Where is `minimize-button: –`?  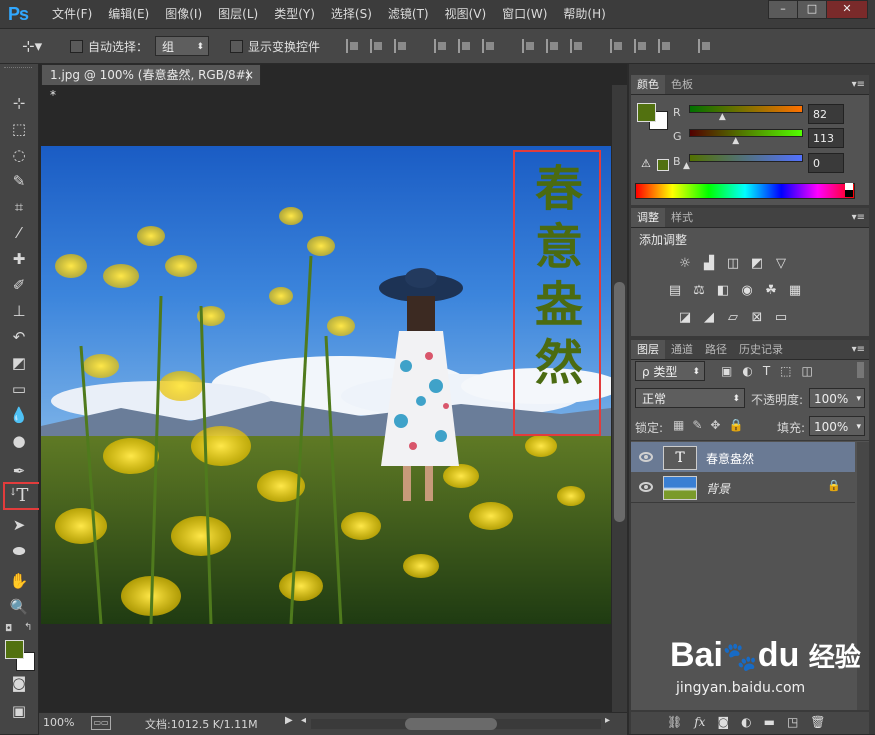 minimize-button: – is located at coordinates (783, 9).